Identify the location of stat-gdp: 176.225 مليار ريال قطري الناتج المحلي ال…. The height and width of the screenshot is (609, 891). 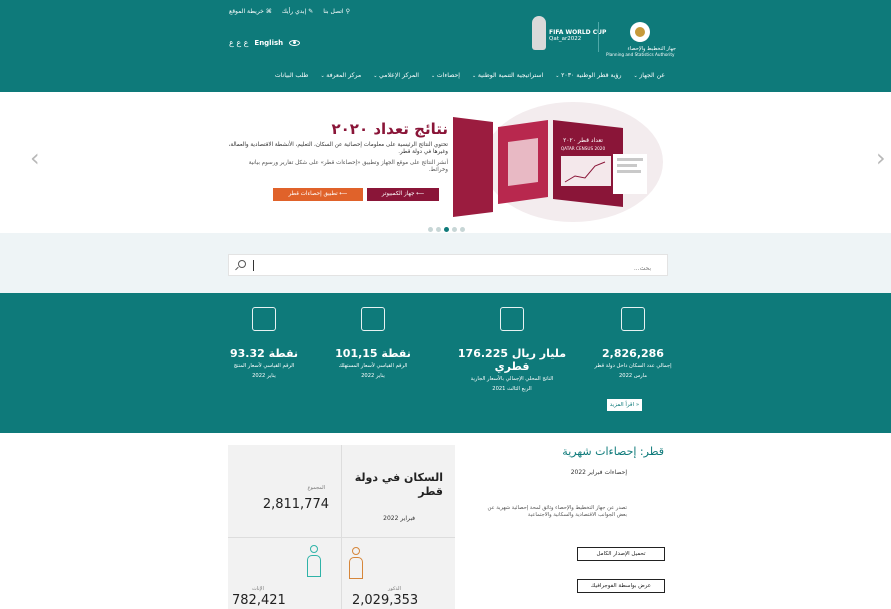
(512, 349).